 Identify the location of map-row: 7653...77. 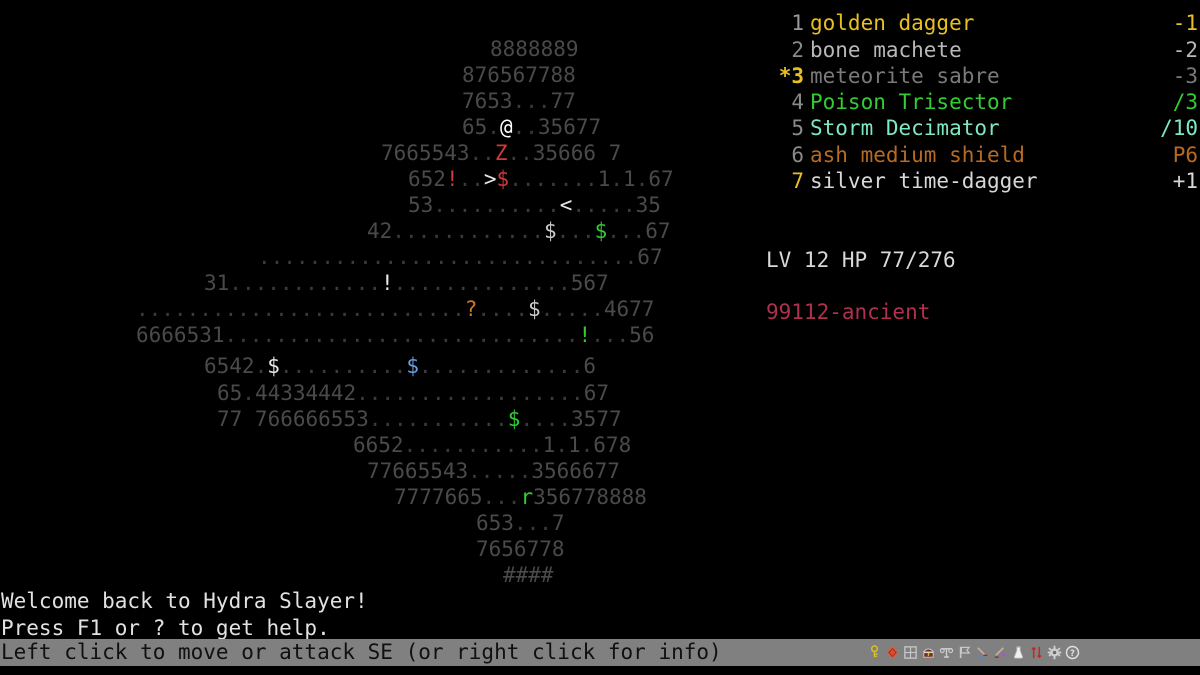
(519, 101).